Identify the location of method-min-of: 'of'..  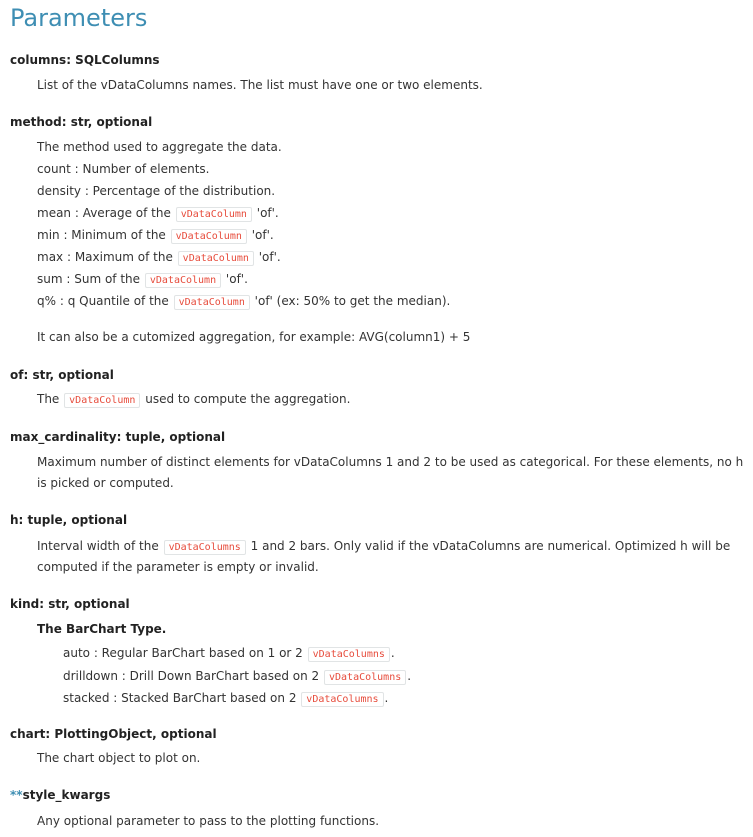
(262, 235).